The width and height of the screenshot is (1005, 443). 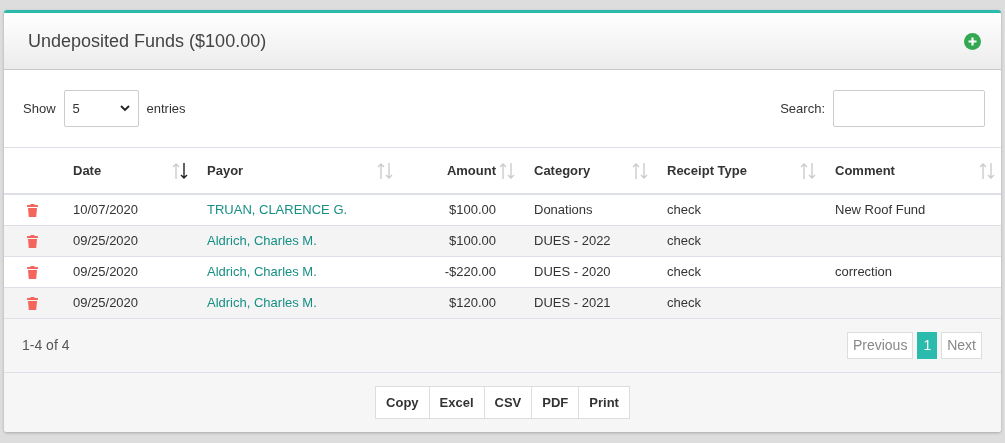 I want to click on column-header: Payor, so click(x=225, y=170).